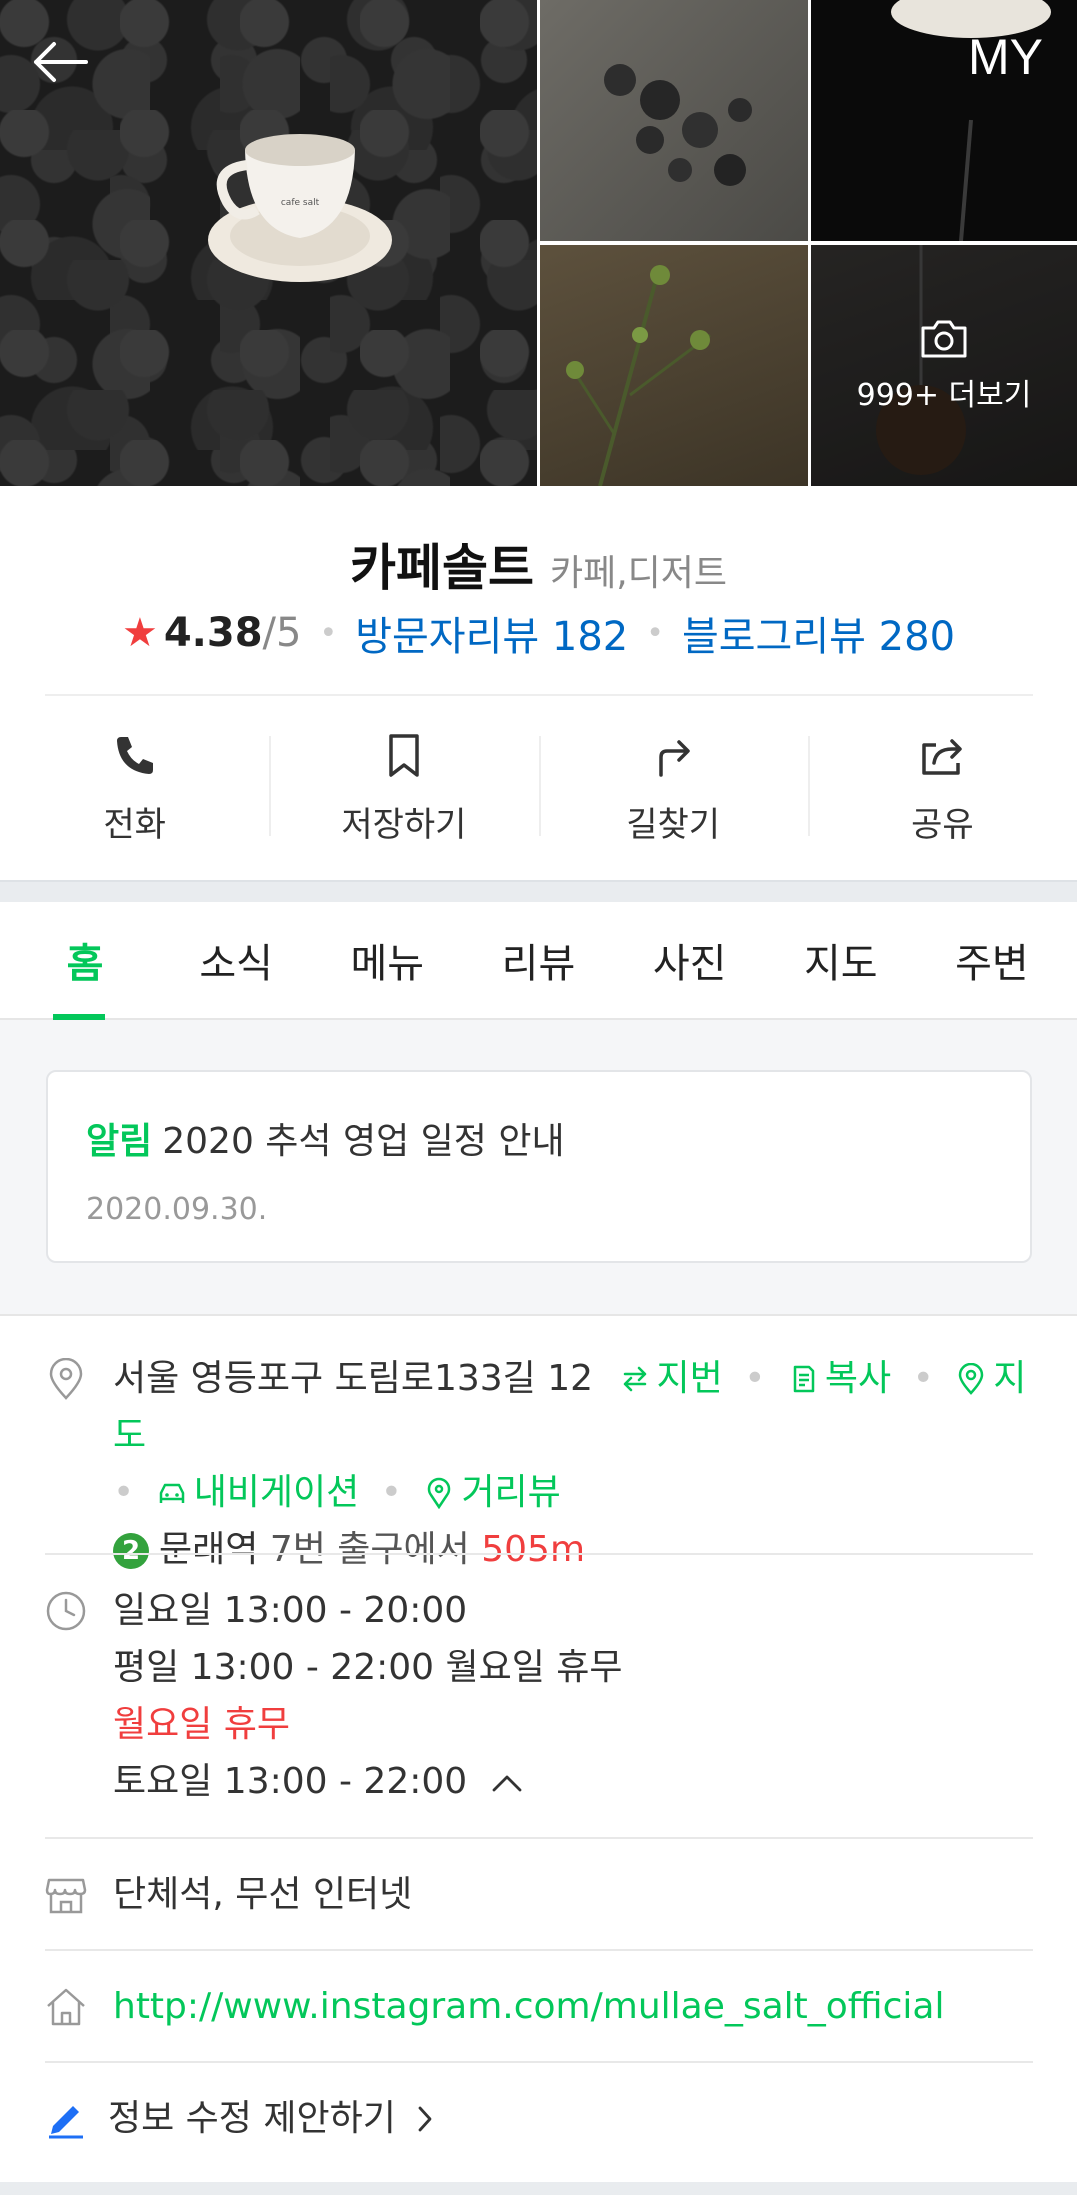  Describe the element at coordinates (858, 1378) in the screenshot. I see `copy-label: 복사` at that location.